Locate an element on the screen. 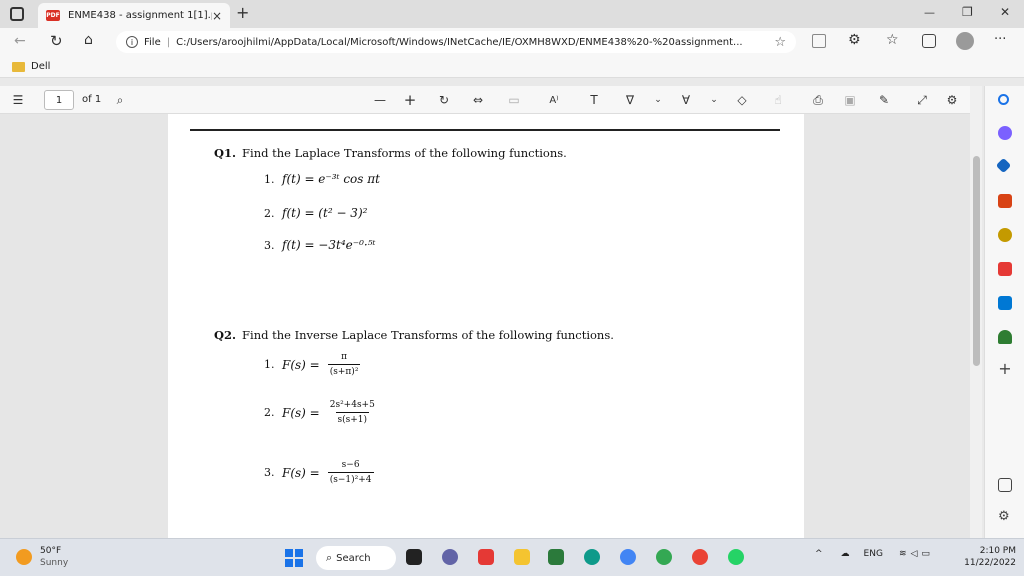 This screenshot has width=1024, height=576. file-explorer-icon is located at coordinates (522, 557).